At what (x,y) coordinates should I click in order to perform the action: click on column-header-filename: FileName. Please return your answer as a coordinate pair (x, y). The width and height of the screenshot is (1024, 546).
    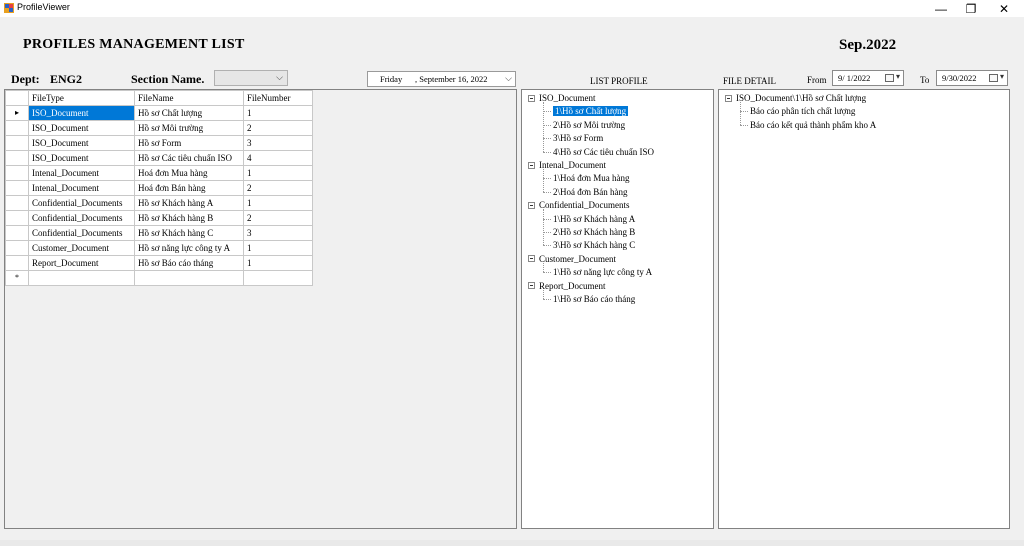
    Looking at the image, I should click on (189, 98).